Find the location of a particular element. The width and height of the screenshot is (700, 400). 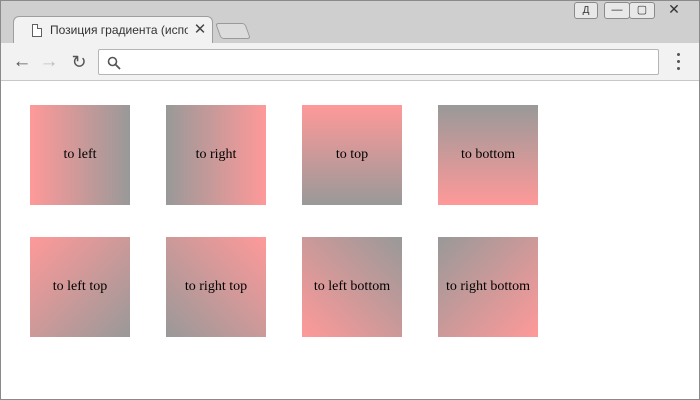

gradient-box: to left is located at coordinates (80, 155).